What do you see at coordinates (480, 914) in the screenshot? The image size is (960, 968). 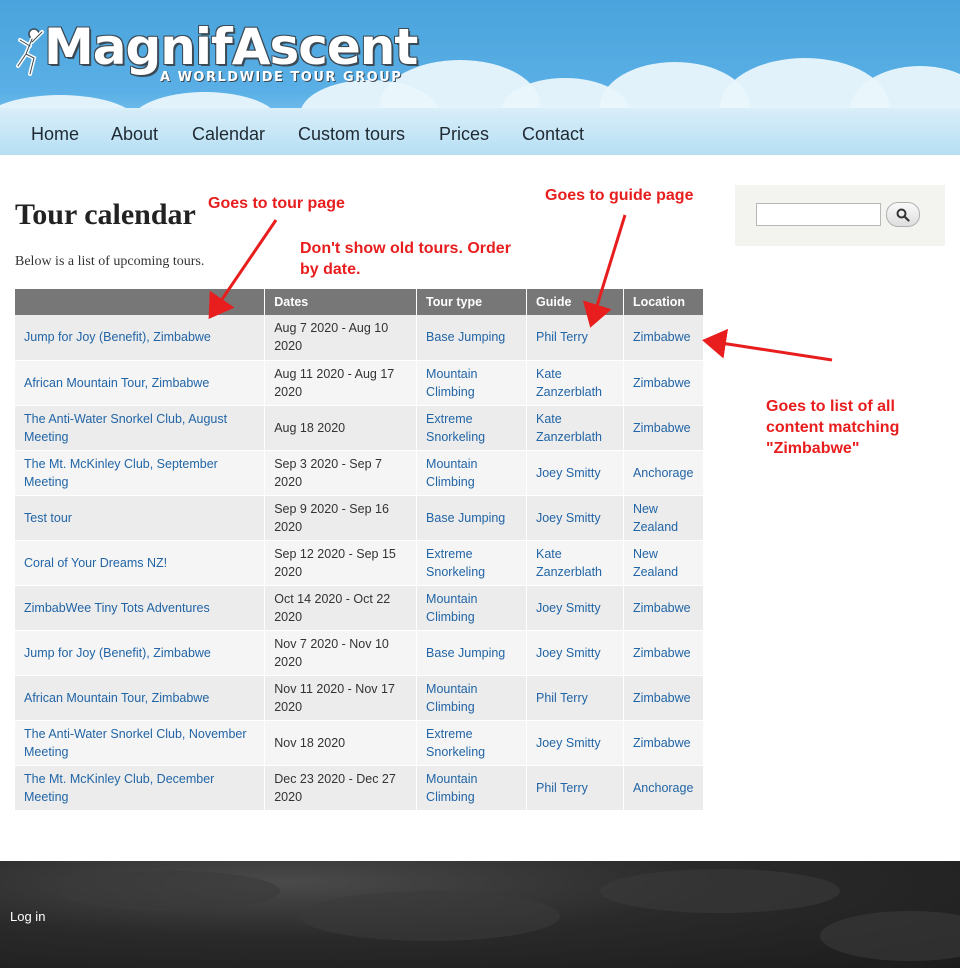 I see `site-footer: Log in` at bounding box center [480, 914].